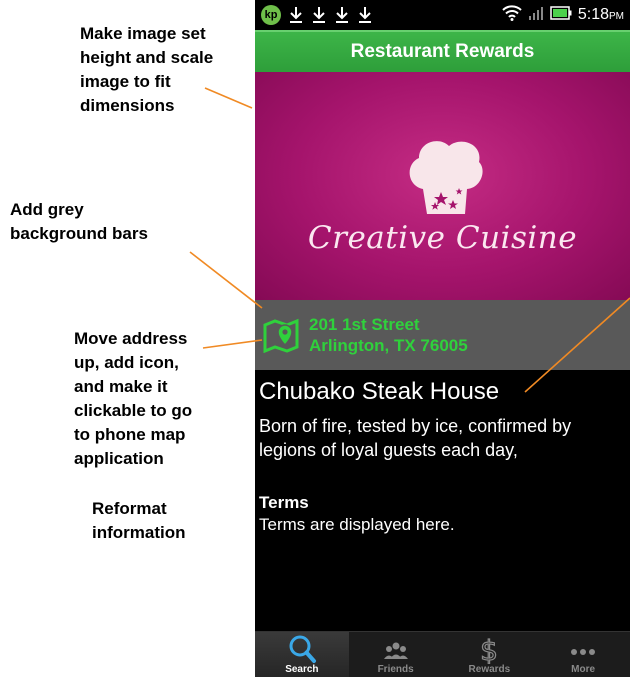 The width and height of the screenshot is (630, 677). I want to click on annotation-line: up, add icon,, so click(126, 362).